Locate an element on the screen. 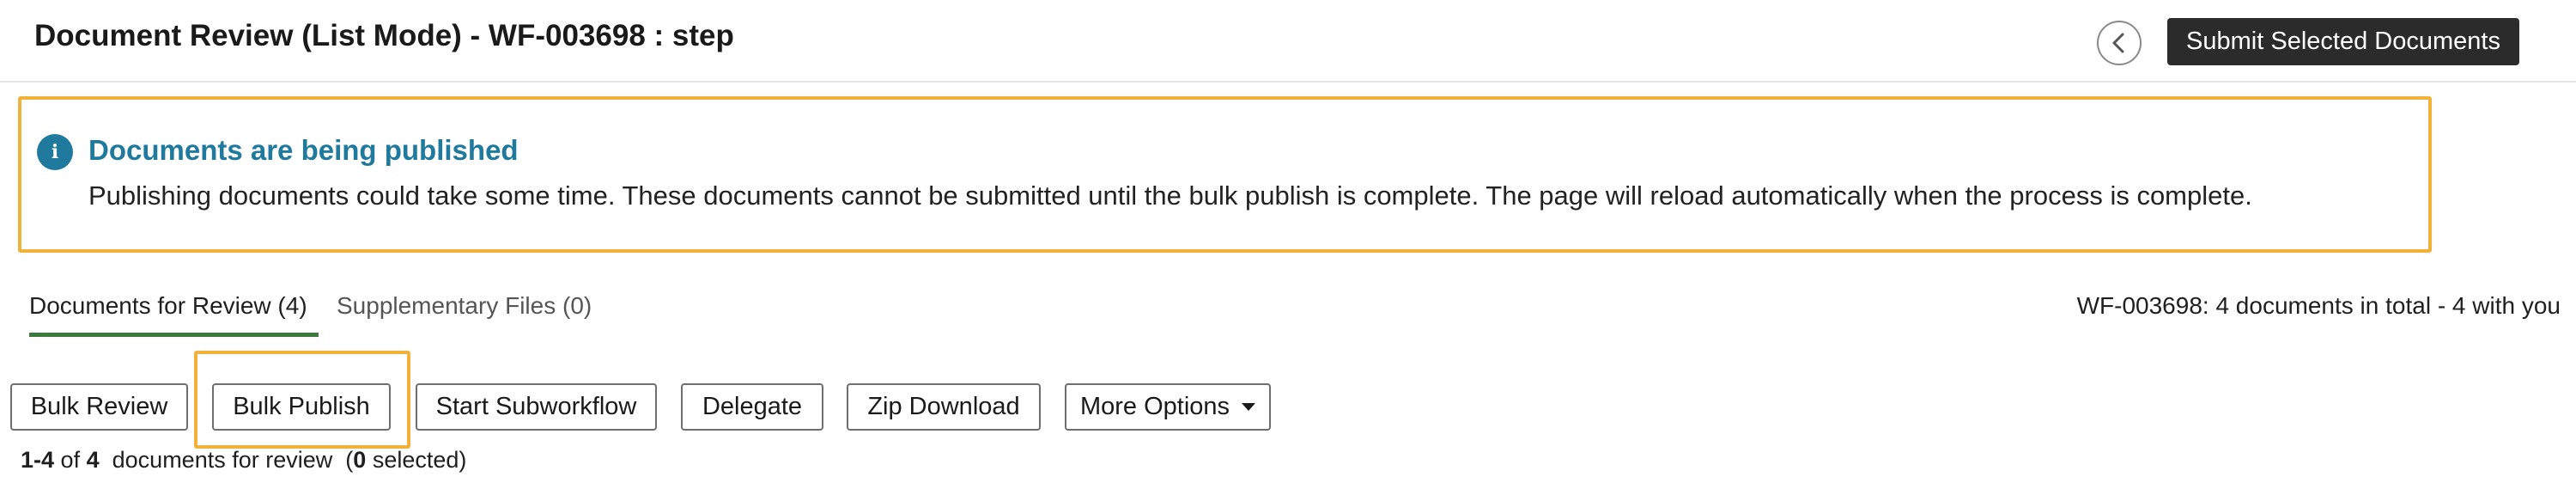  tab-documents-for-review: Documents for Review (4) is located at coordinates (174, 314).